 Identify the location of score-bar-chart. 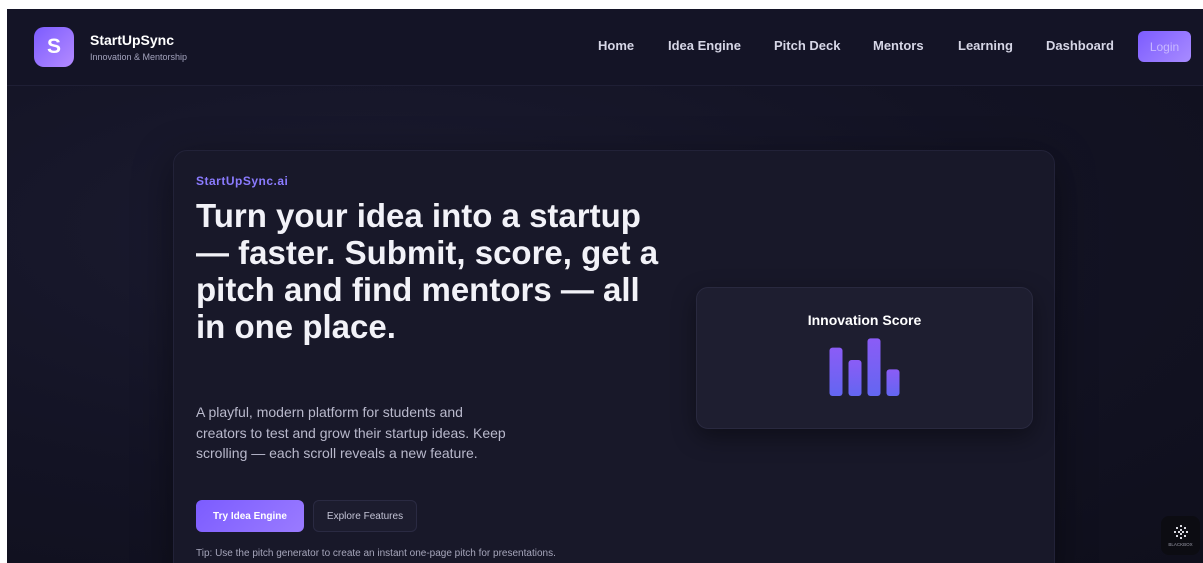
(864, 367).